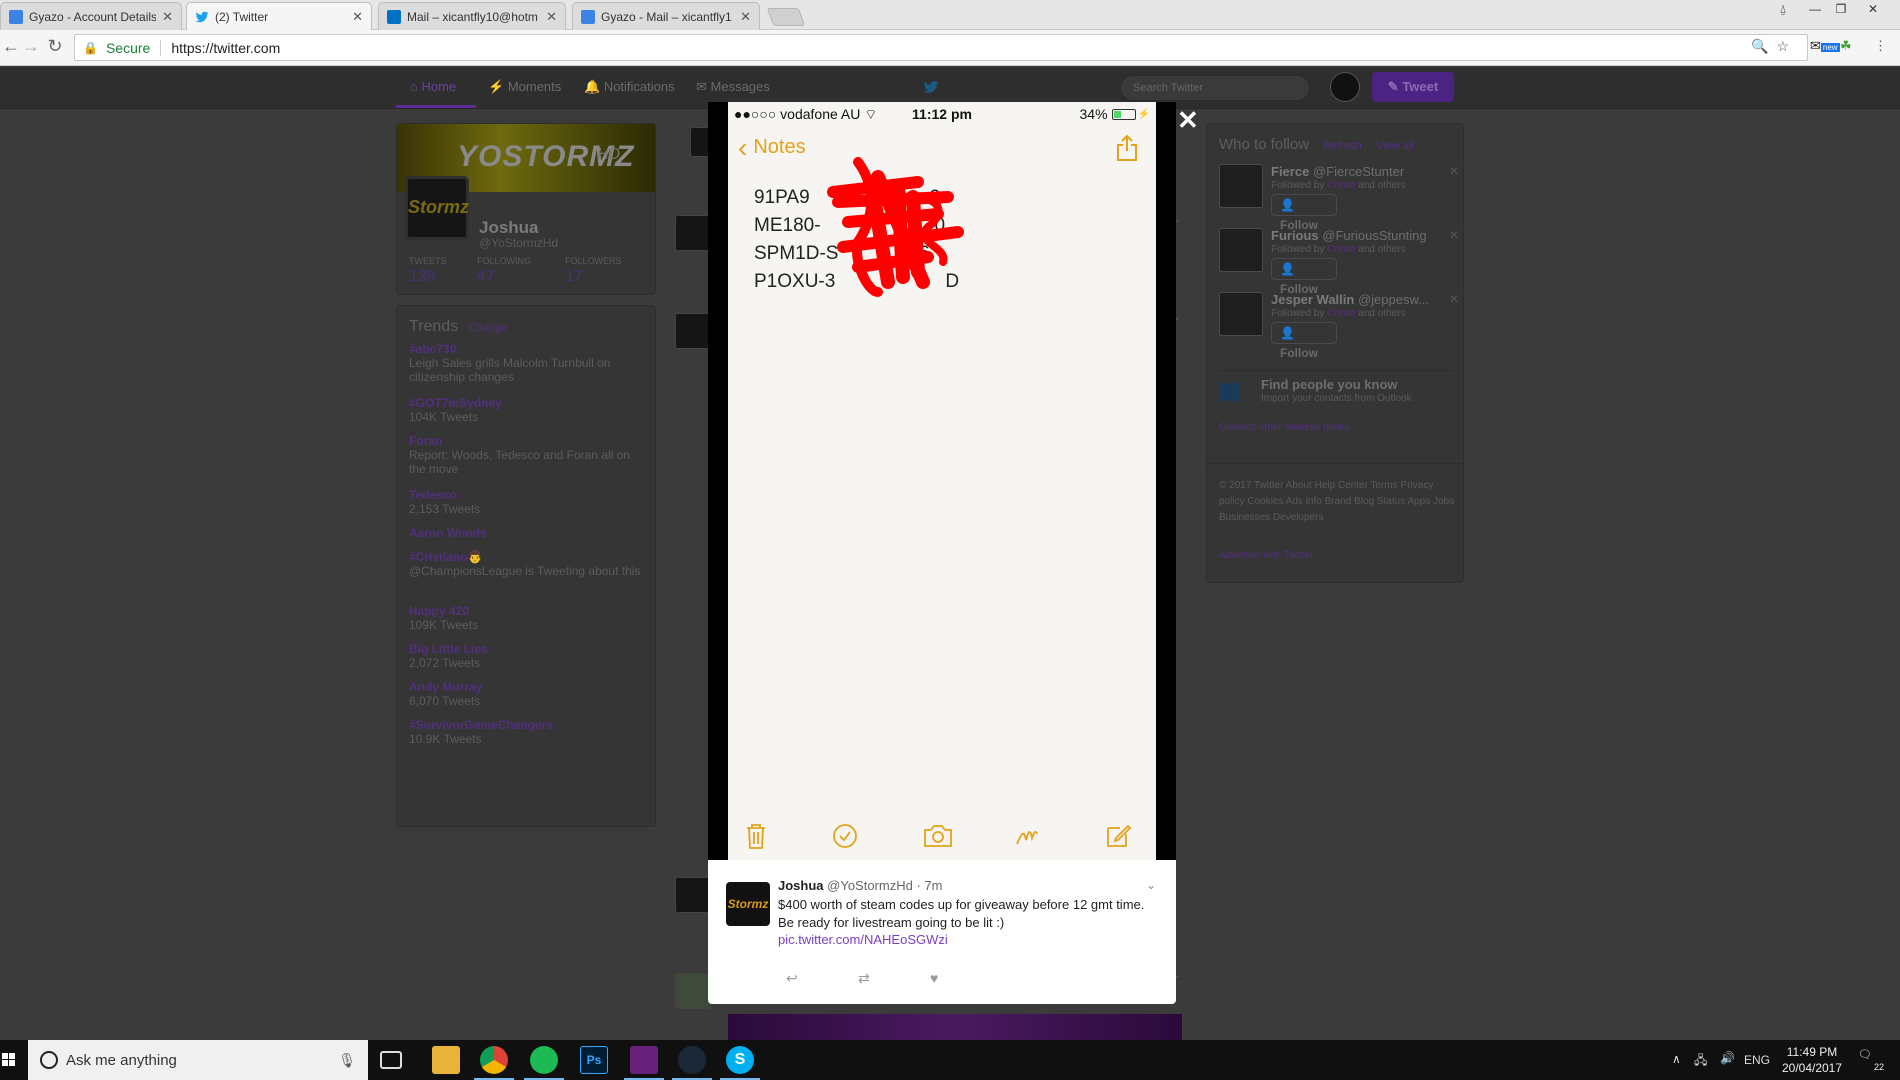 The width and height of the screenshot is (1900, 1080). What do you see at coordinates (1783, 9) in the screenshot?
I see `profile-icon: ⍙` at bounding box center [1783, 9].